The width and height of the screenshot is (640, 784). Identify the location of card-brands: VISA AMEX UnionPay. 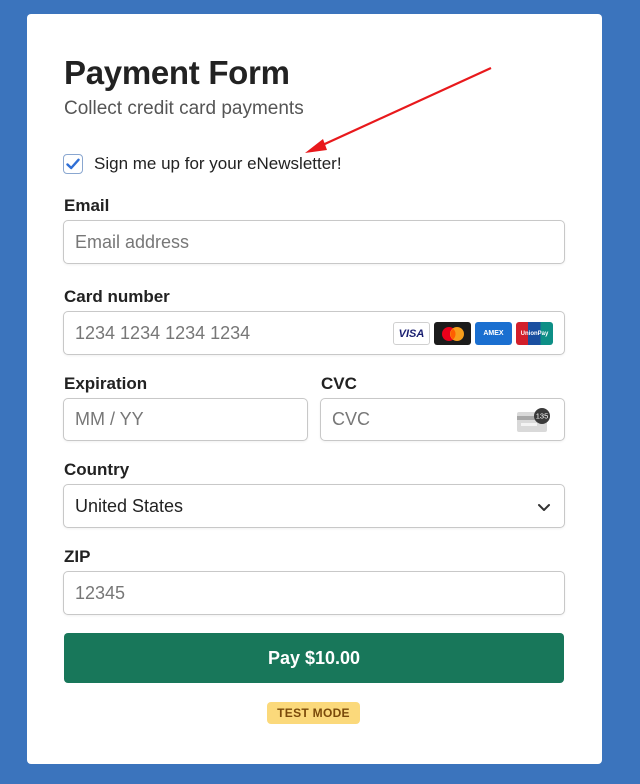
(473, 333).